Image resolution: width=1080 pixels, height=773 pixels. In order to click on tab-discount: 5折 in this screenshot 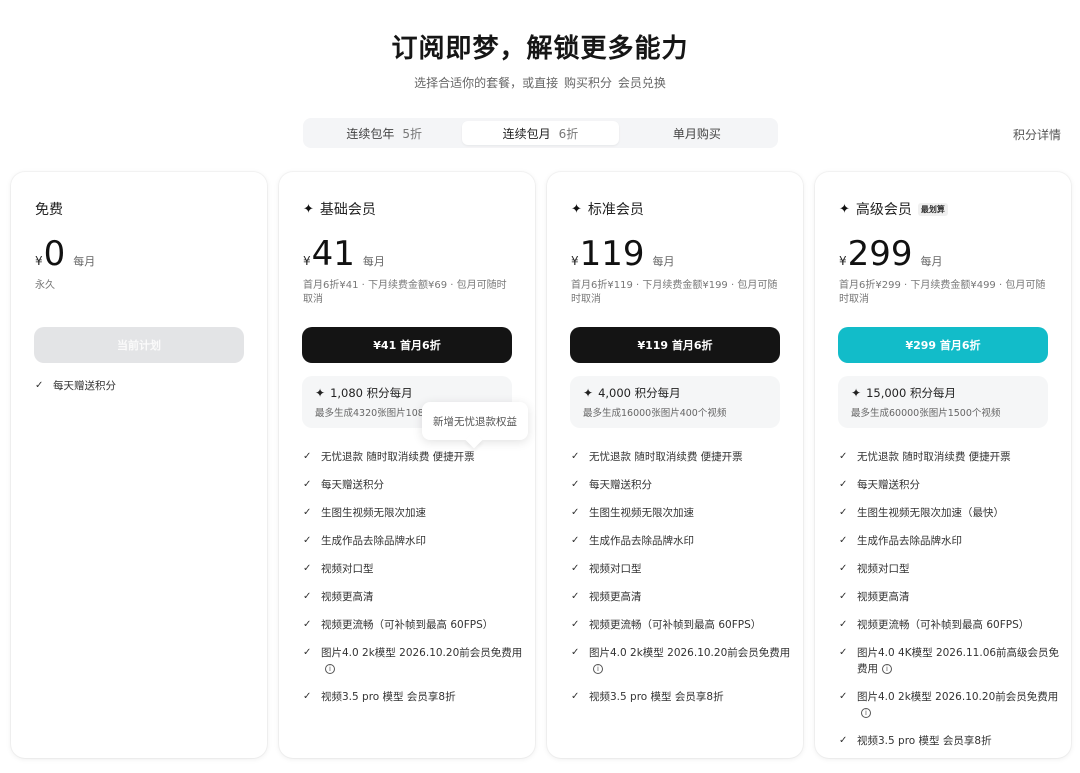, I will do `click(412, 133)`.